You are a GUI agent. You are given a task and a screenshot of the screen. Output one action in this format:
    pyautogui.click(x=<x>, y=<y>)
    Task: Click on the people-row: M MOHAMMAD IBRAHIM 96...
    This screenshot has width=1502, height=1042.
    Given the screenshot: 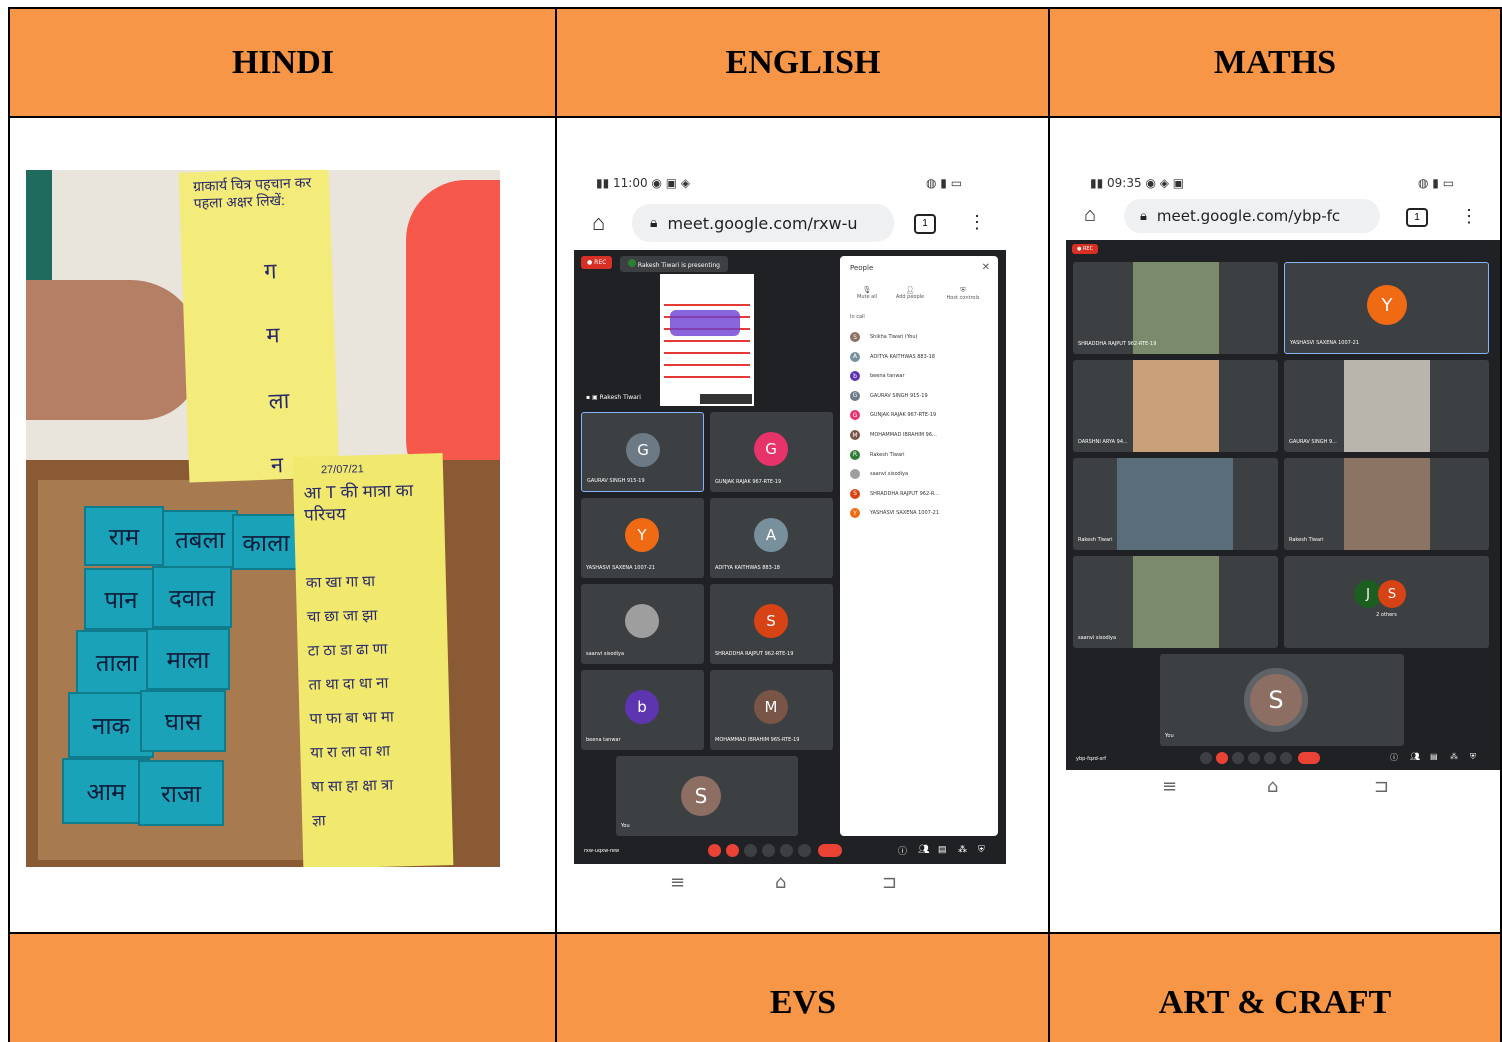 What is the action you would take?
    pyautogui.click(x=893, y=435)
    